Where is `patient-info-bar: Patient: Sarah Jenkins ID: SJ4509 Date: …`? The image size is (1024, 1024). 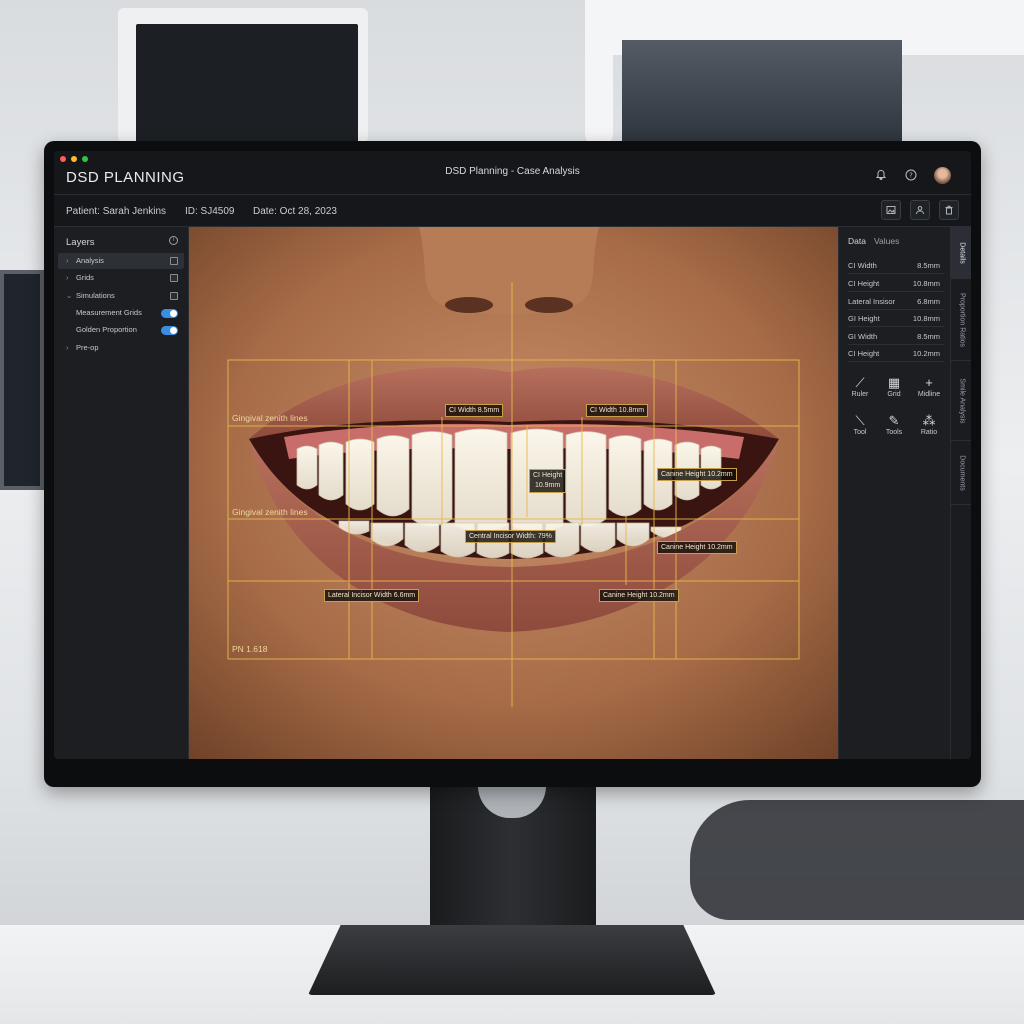
patient-info-bar: Patient: Sarah Jenkins ID: SJ4509 Date: … is located at coordinates (512, 211).